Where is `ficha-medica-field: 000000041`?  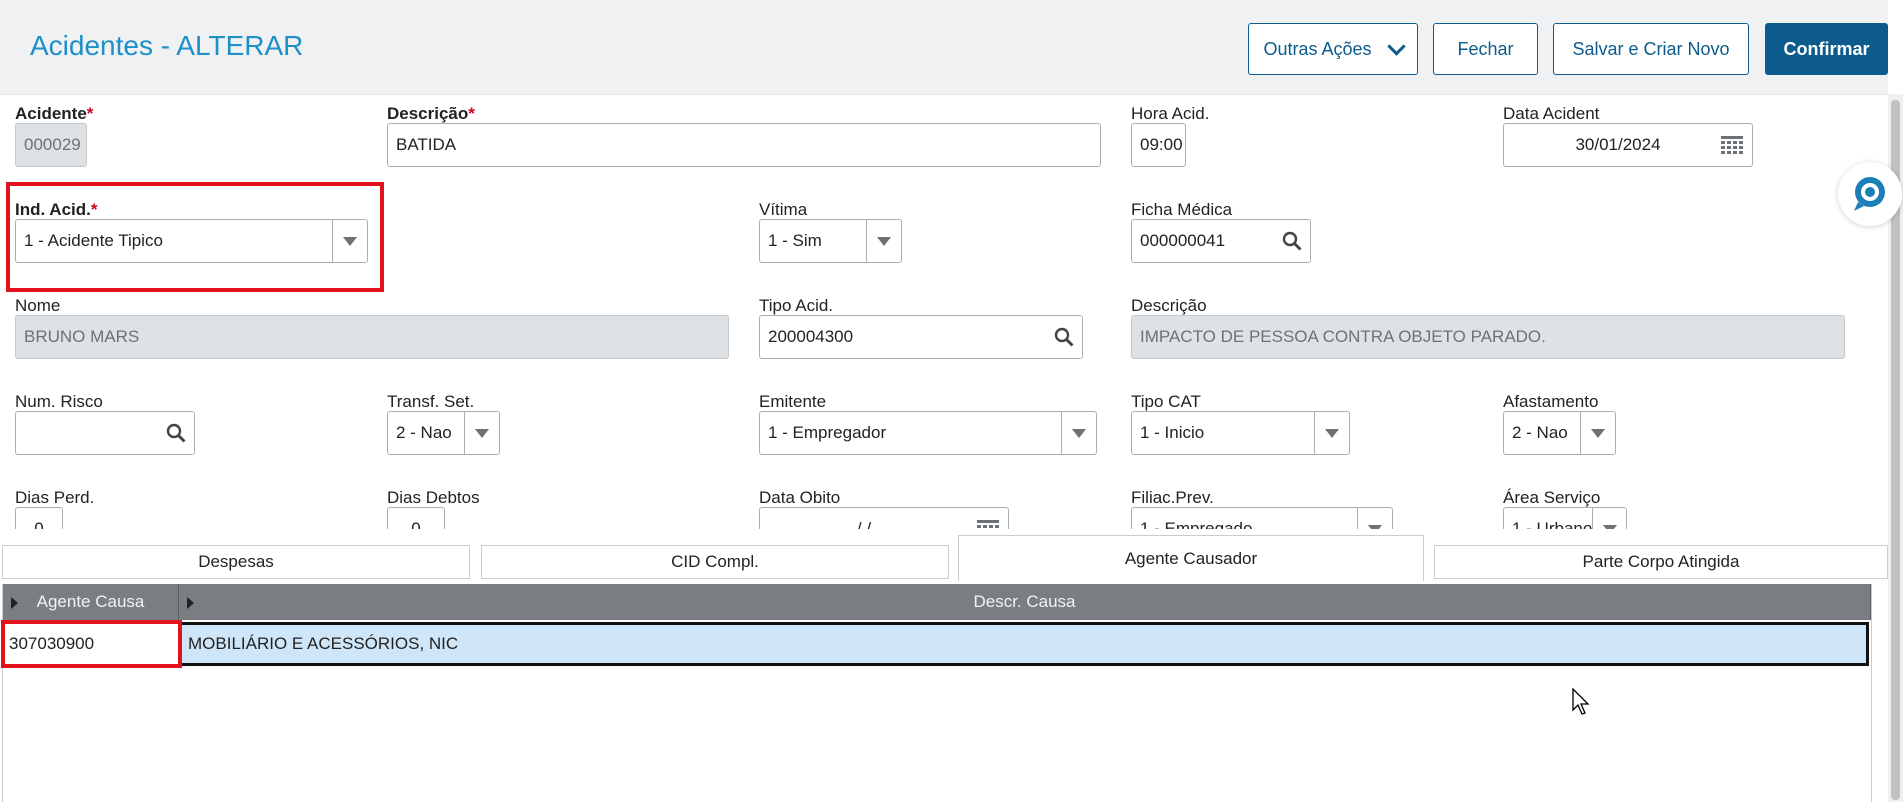 ficha-medica-field: 000000041 is located at coordinates (1221, 241).